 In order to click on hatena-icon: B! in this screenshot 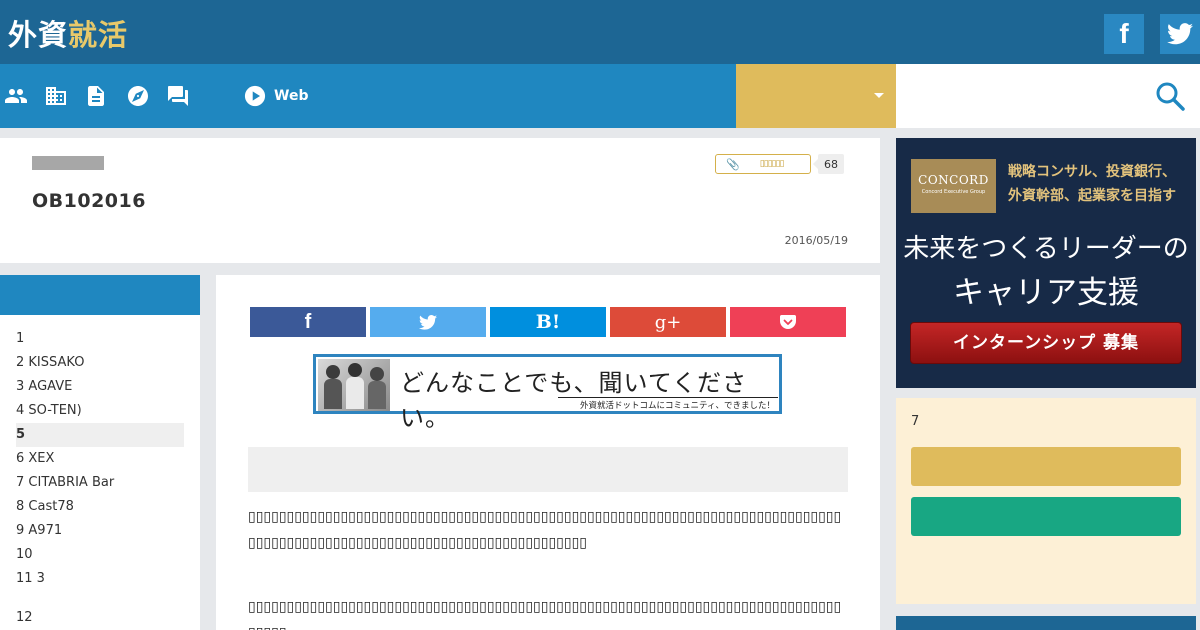, I will do `click(548, 322)`.